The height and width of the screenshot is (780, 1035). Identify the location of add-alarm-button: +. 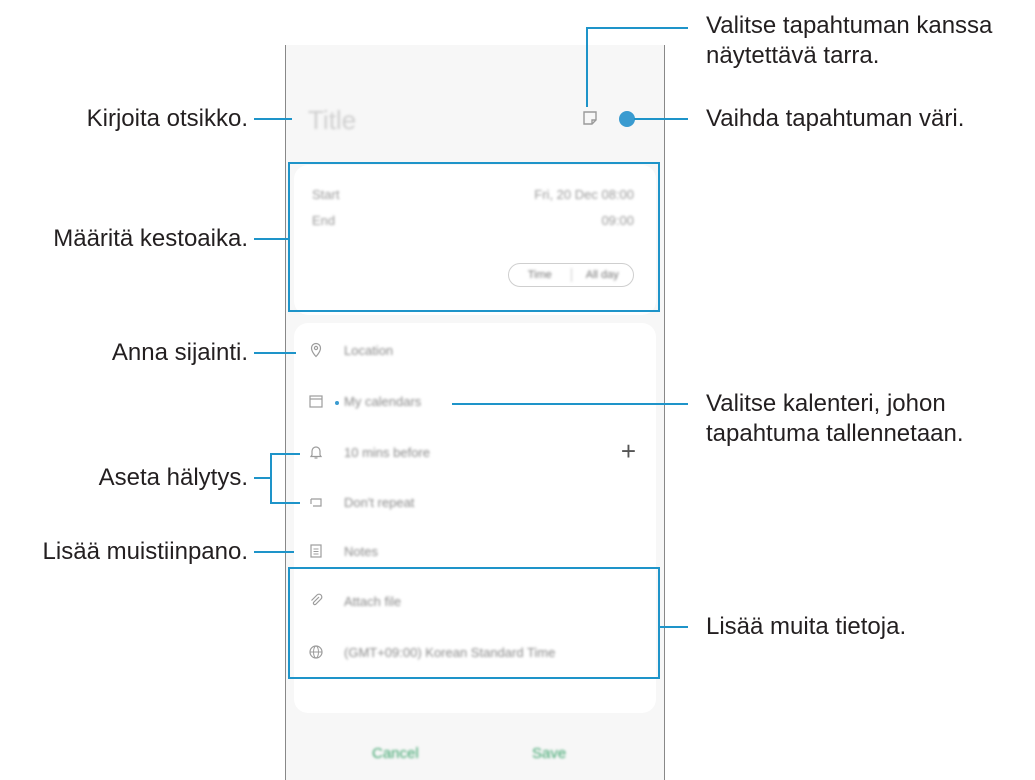
(628, 451).